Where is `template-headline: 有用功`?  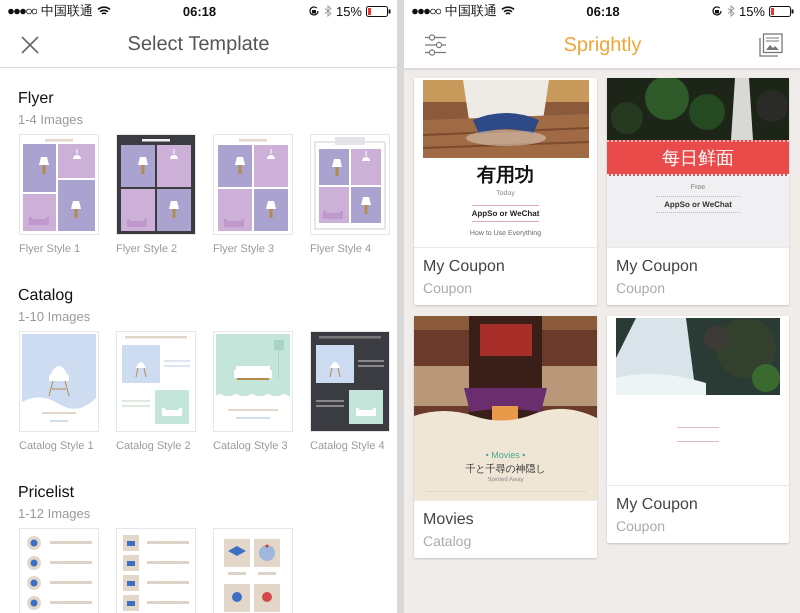 template-headline: 有用功 is located at coordinates (505, 176).